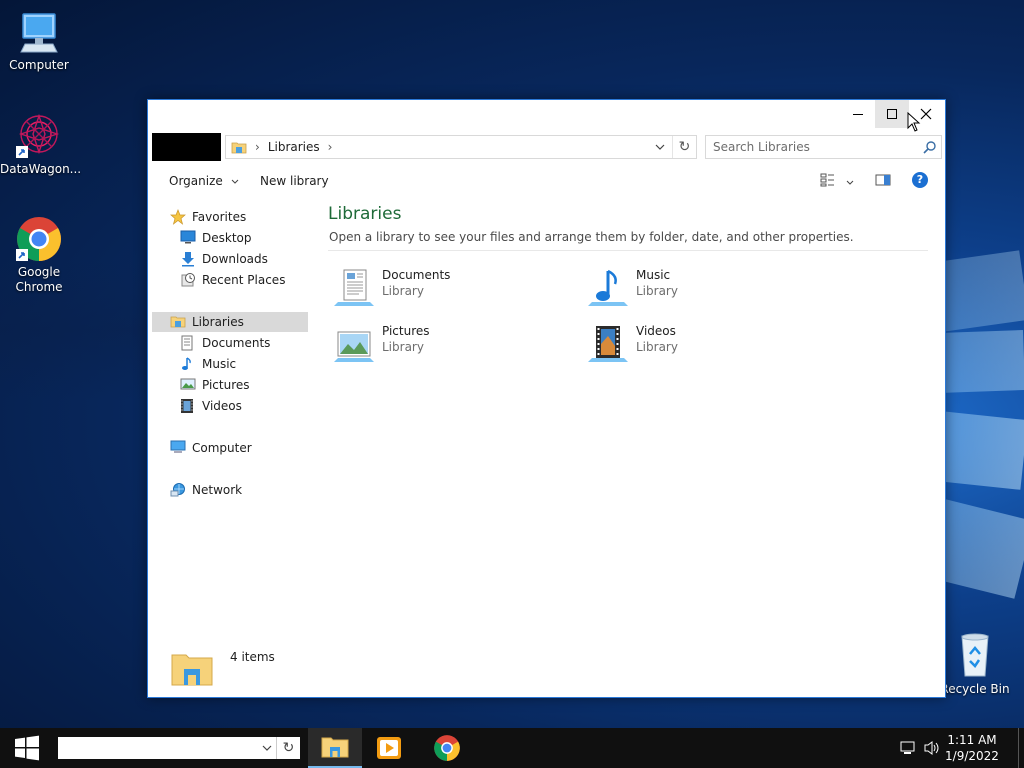 Image resolution: width=1024 pixels, height=768 pixels. I want to click on chrome-icon, so click(39, 239).